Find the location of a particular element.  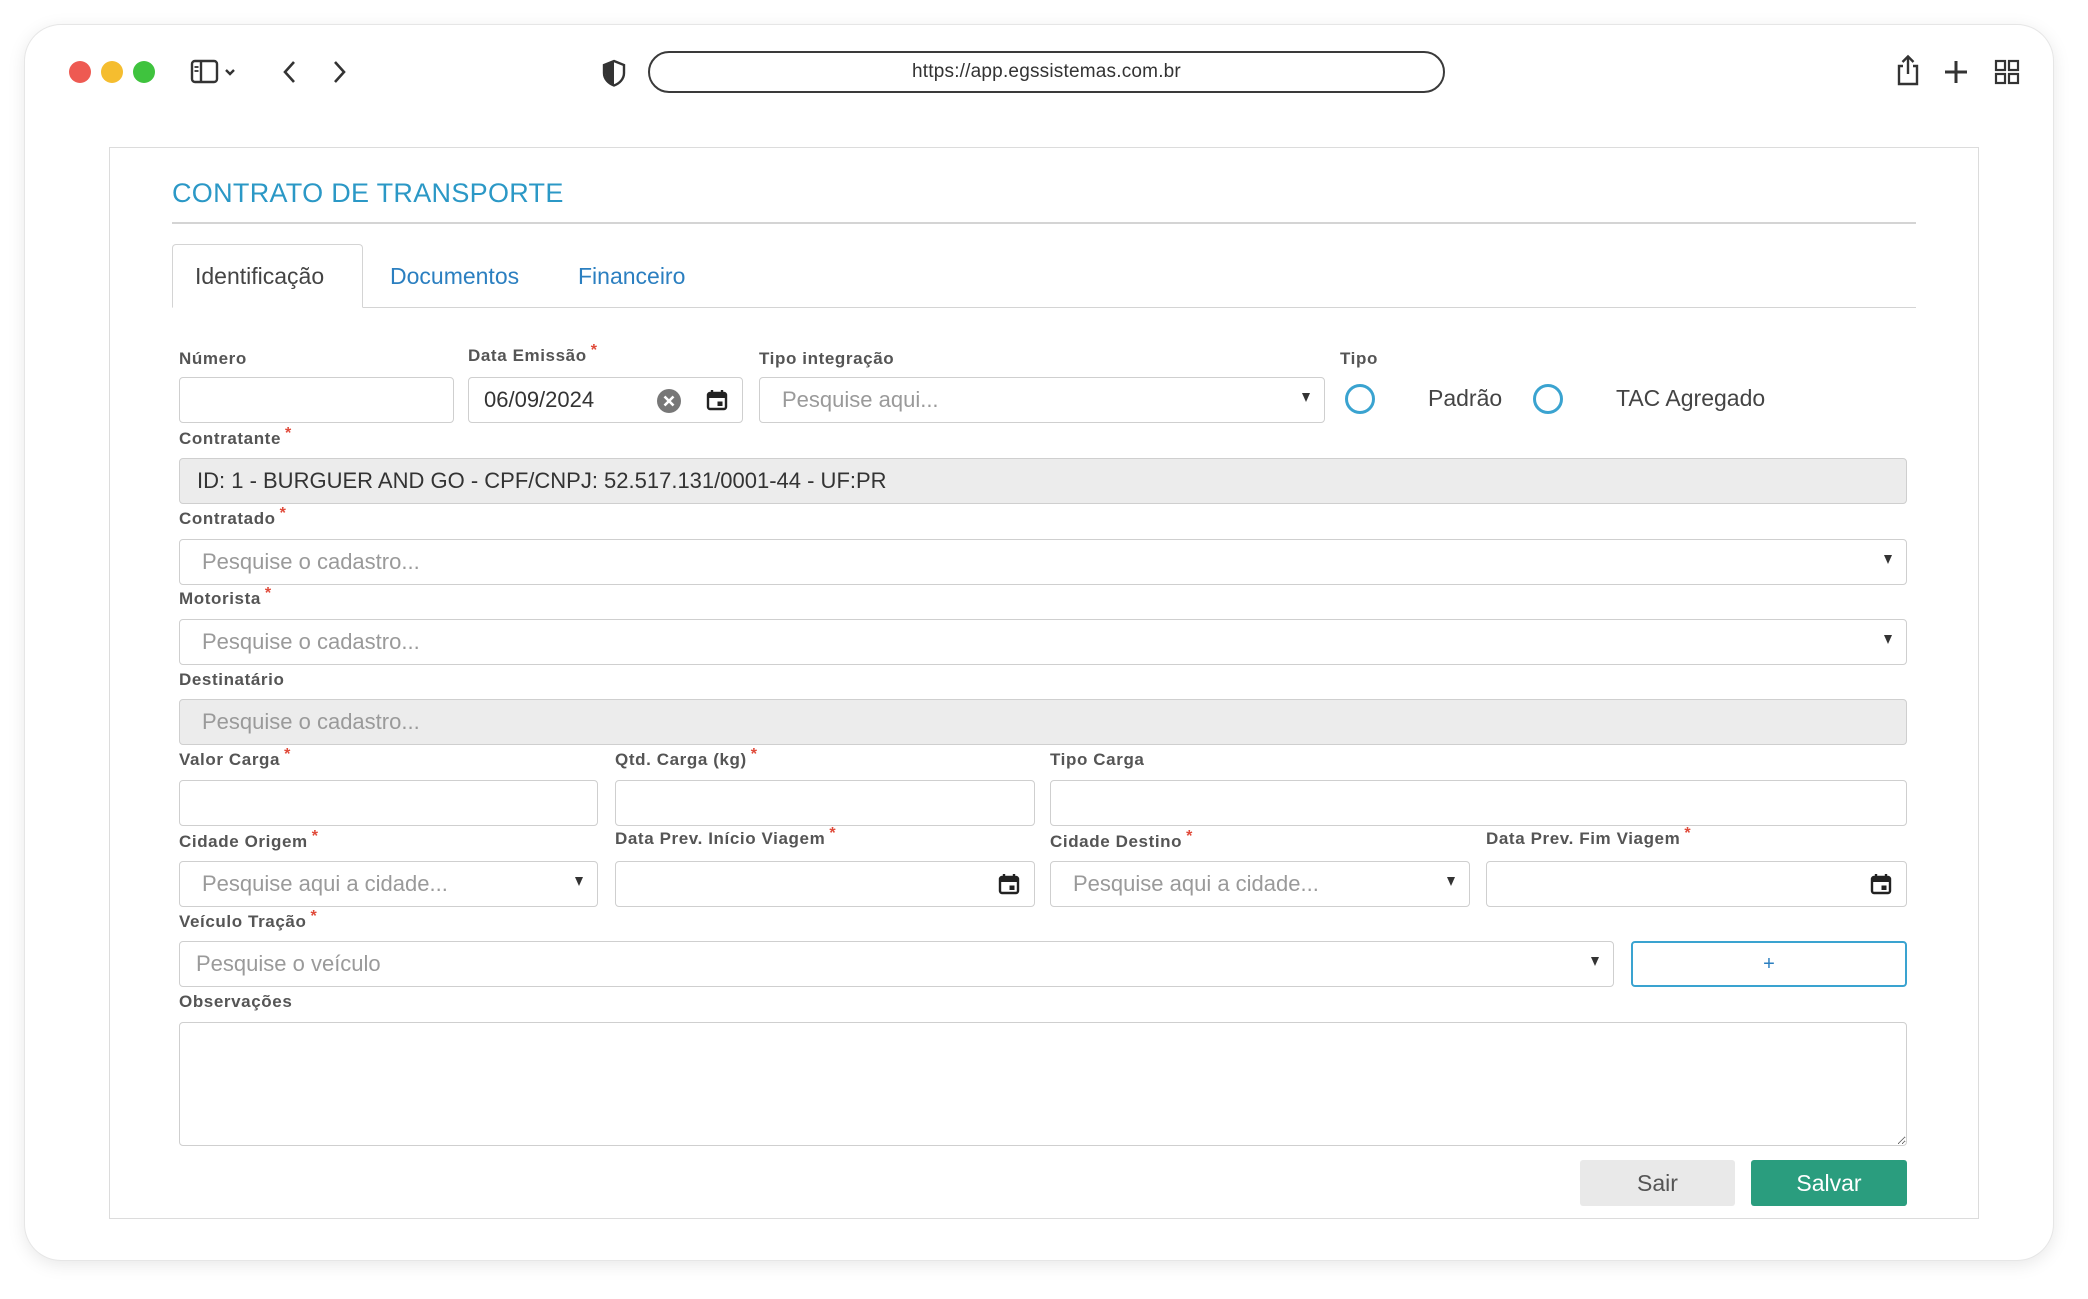

data-emissao-label: Data Emissão * is located at coordinates (533, 353).